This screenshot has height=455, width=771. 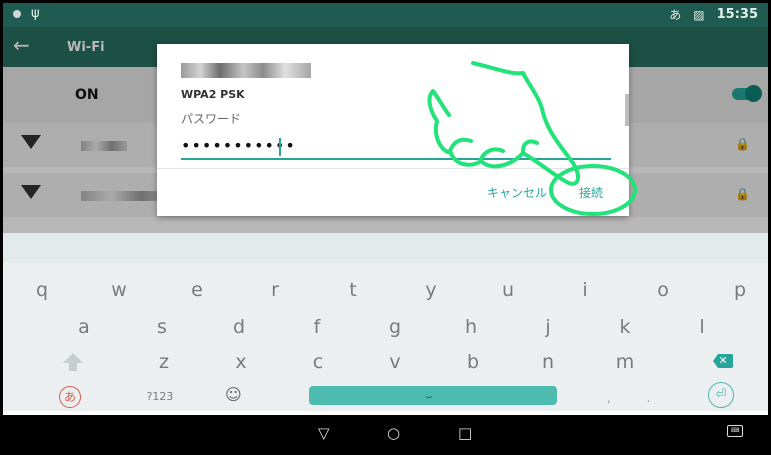 I want to click on key-z: z, so click(x=164, y=362).